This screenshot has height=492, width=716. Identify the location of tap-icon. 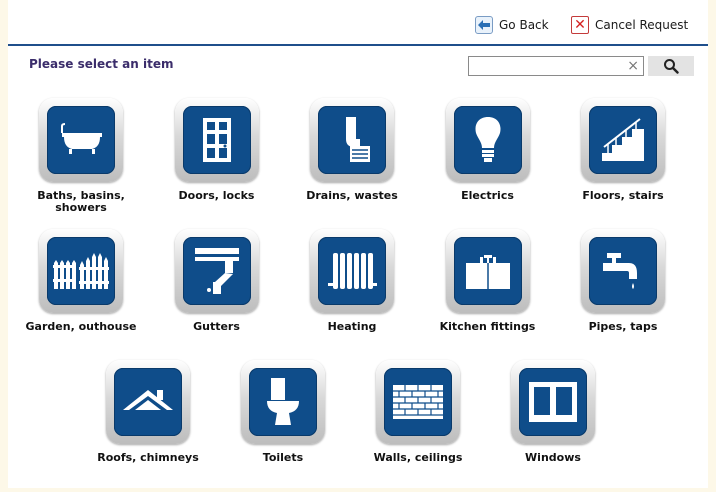
(623, 271).